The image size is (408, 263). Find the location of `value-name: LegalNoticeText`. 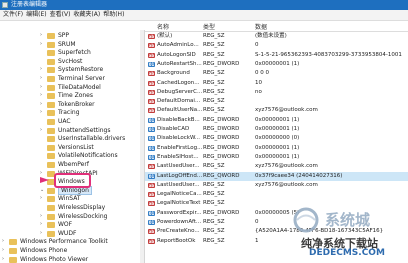

value-name: LegalNoticeText is located at coordinates (179, 203).